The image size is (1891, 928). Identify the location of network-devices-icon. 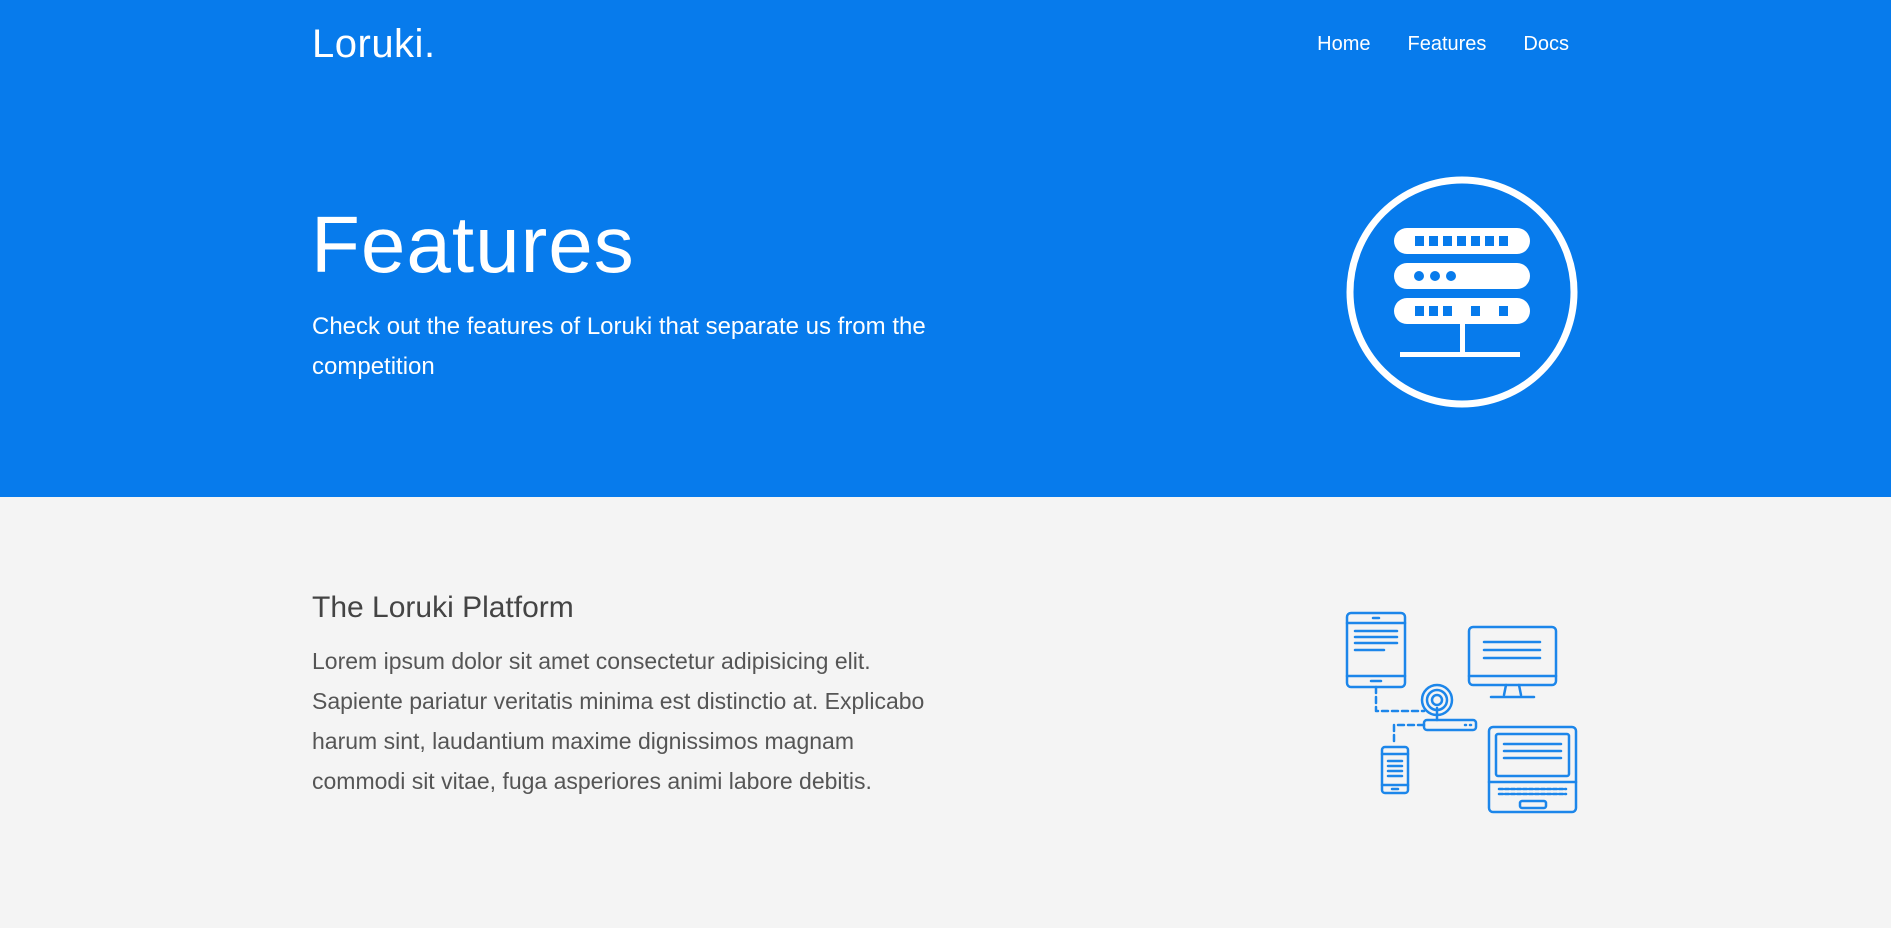
(1461, 712).